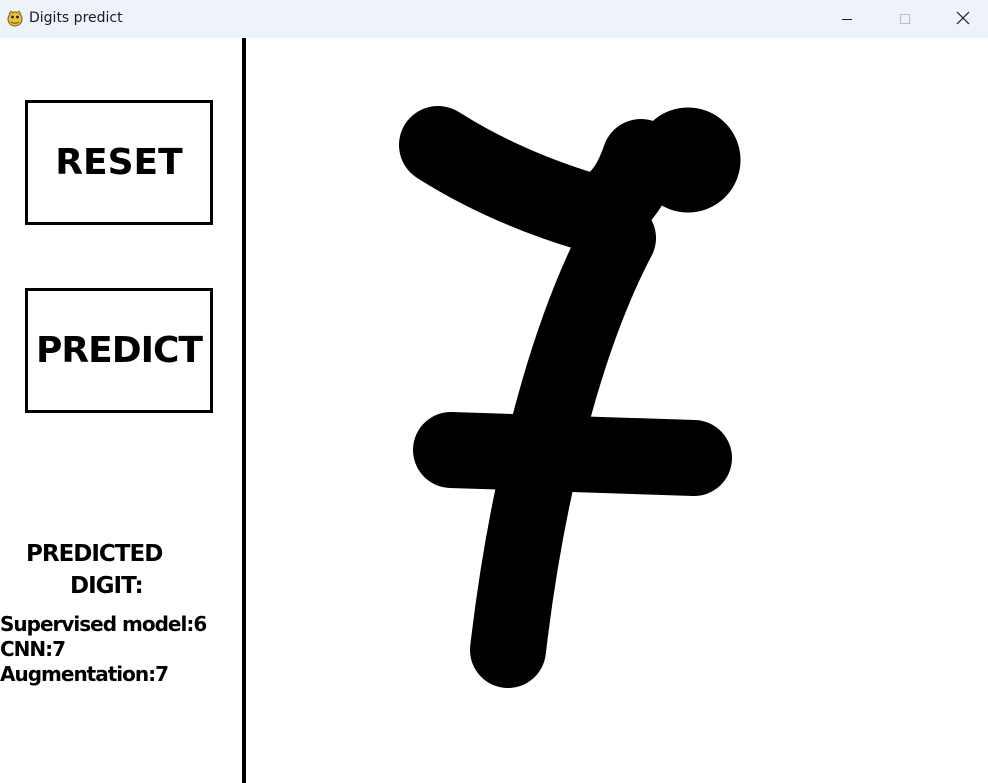 This screenshot has height=783, width=988. I want to click on predict-button-label: PREDICT, so click(119, 350).